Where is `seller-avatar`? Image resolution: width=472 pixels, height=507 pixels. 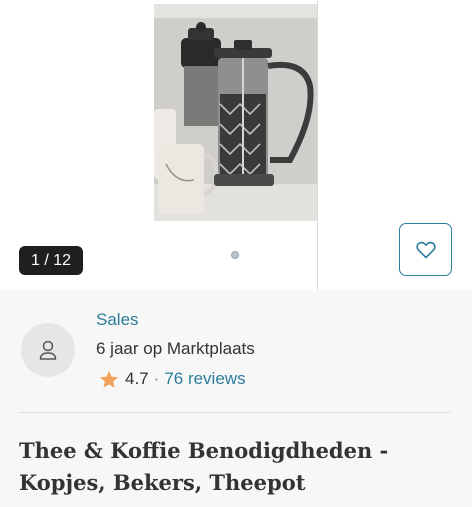 seller-avatar is located at coordinates (48, 350).